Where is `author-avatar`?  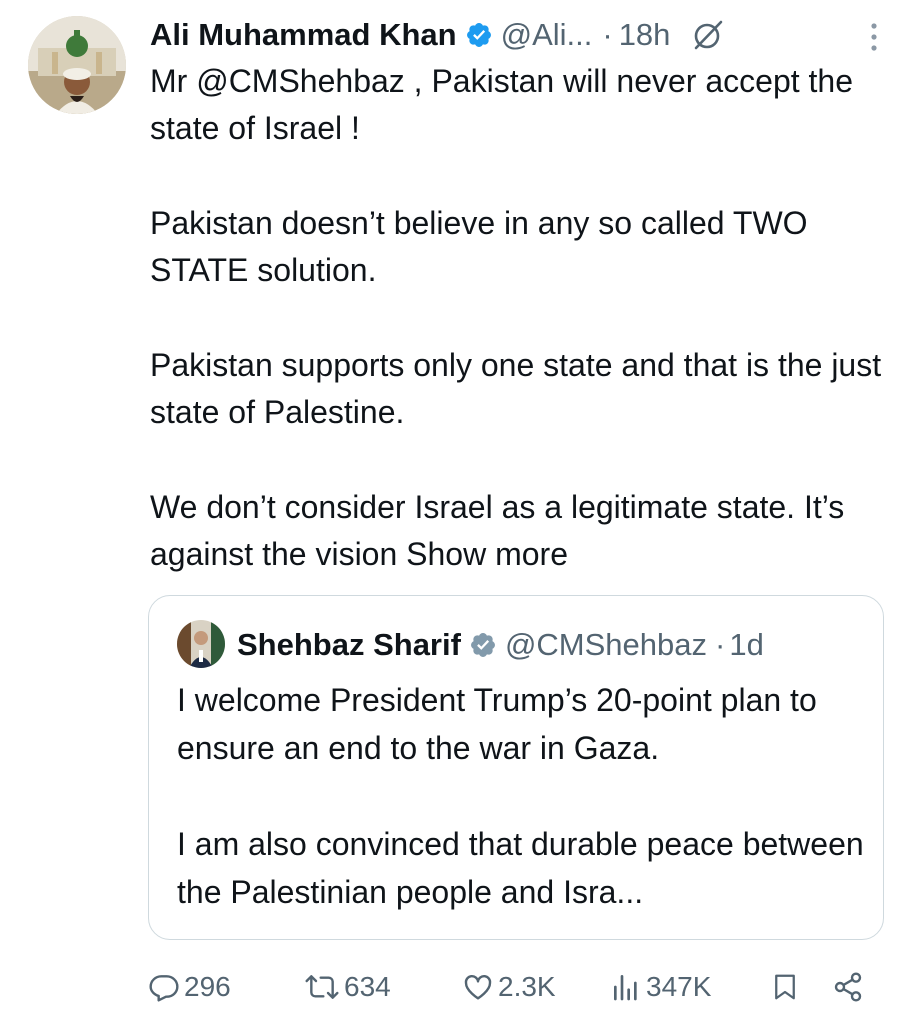 author-avatar is located at coordinates (77, 65).